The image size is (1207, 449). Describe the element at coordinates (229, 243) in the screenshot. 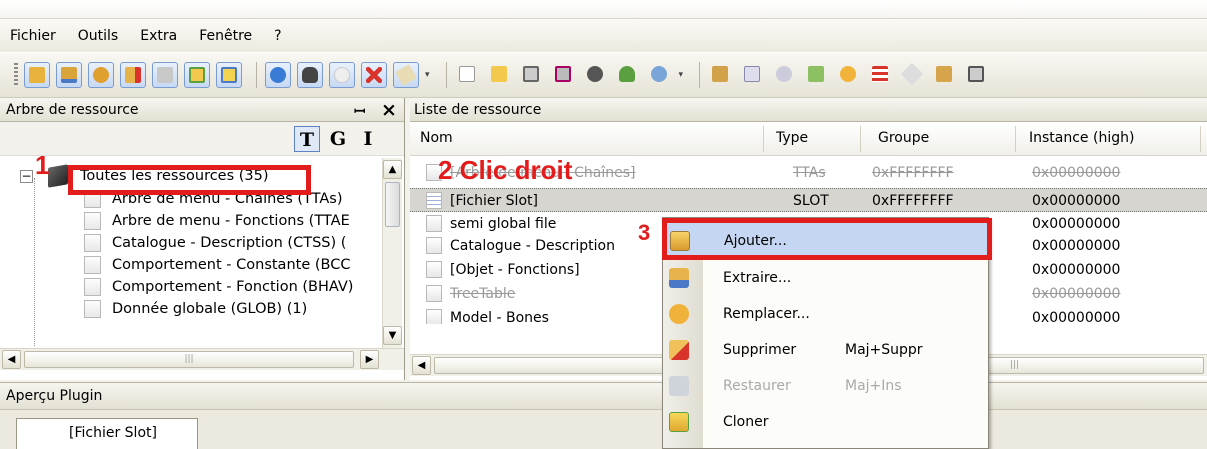

I see `tree-item: Catalogue - Description (CTSS) (` at that location.